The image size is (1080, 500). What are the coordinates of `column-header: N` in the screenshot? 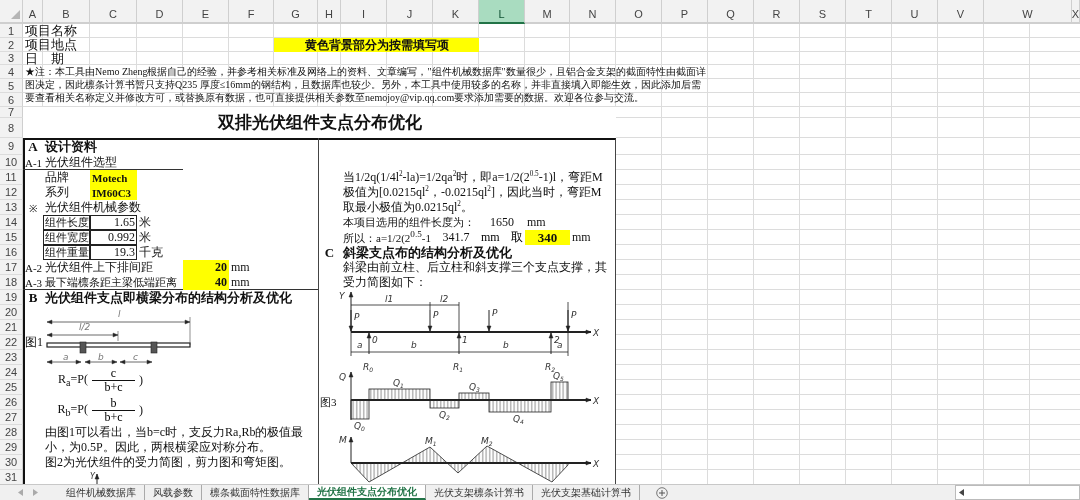 It's located at (593, 12).